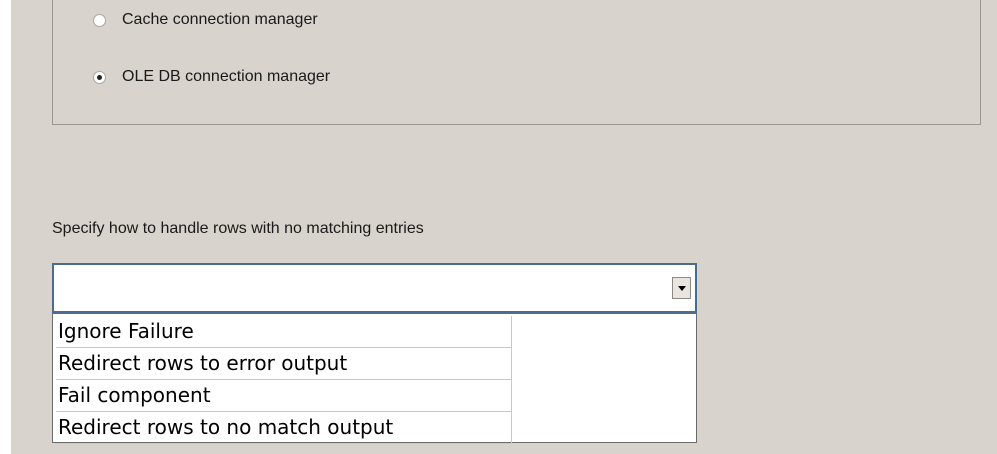 Image resolution: width=997 pixels, height=454 pixels. I want to click on option-redirect-no-match-output: Redirect rows to no match output, so click(284, 428).